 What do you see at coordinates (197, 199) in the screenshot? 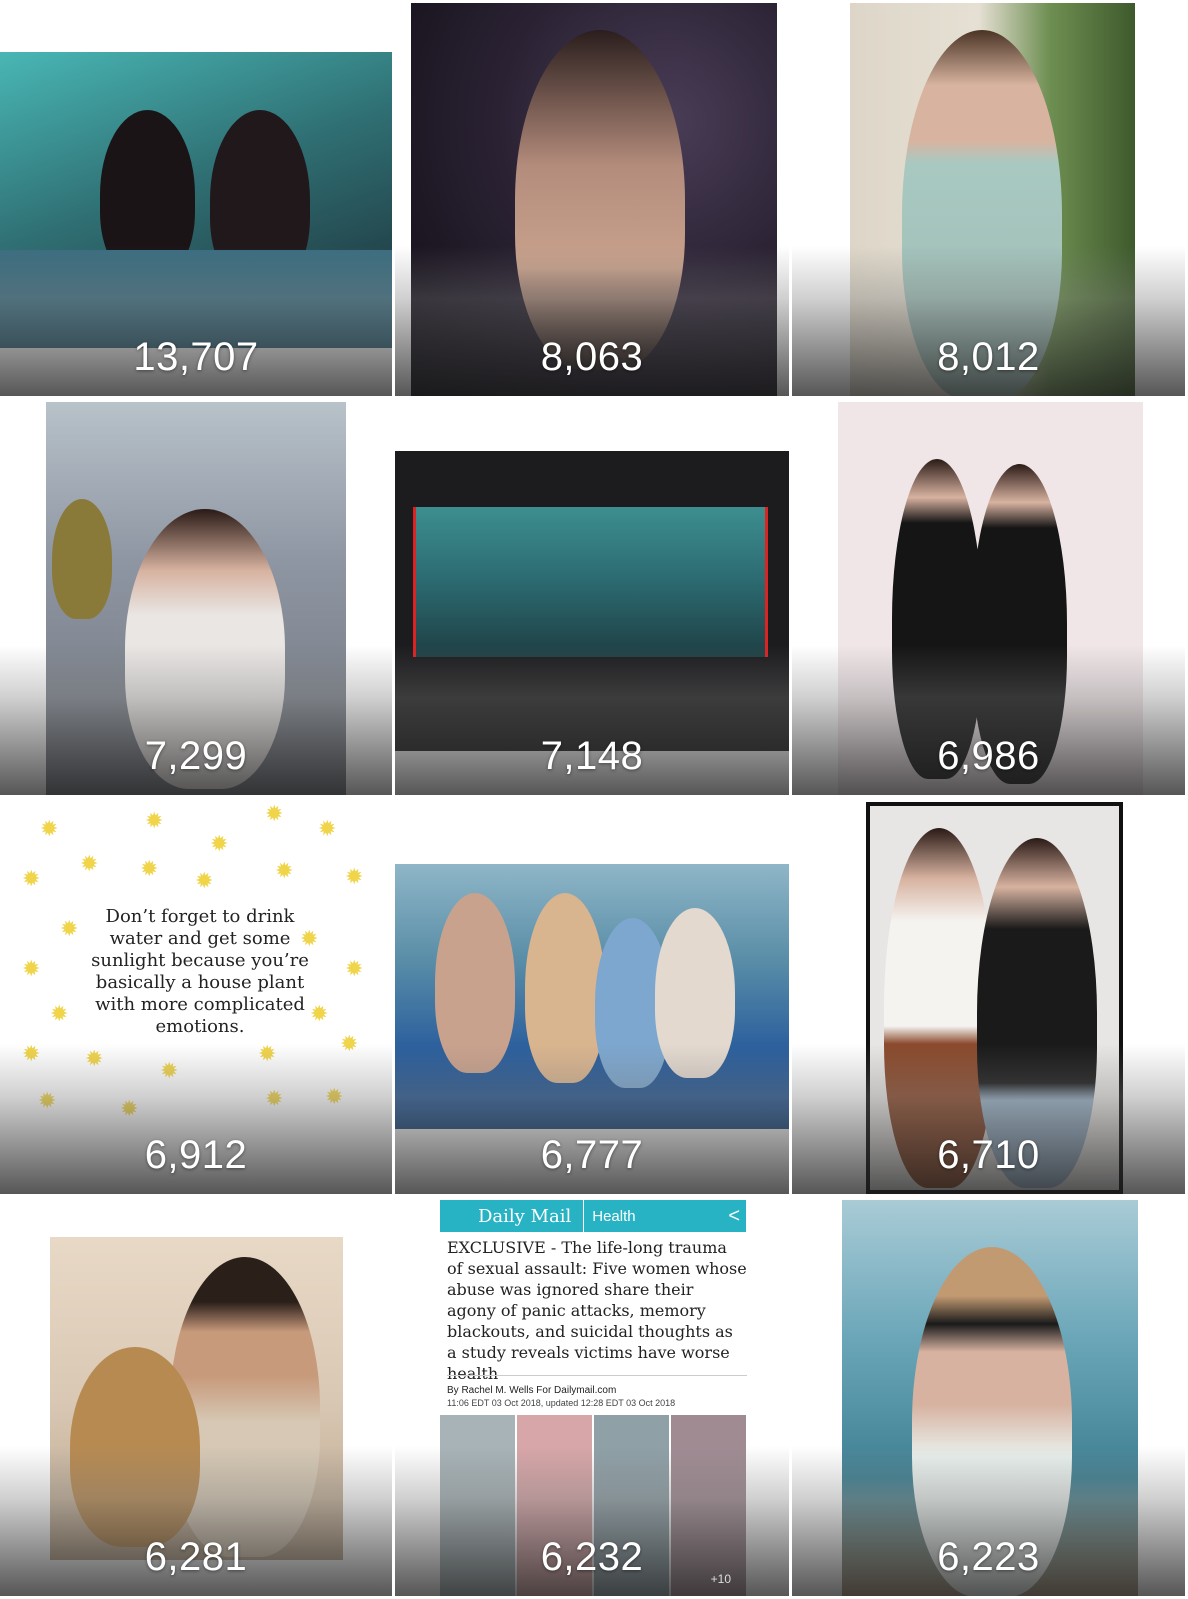
I see `grid-tile: 13,707` at bounding box center [197, 199].